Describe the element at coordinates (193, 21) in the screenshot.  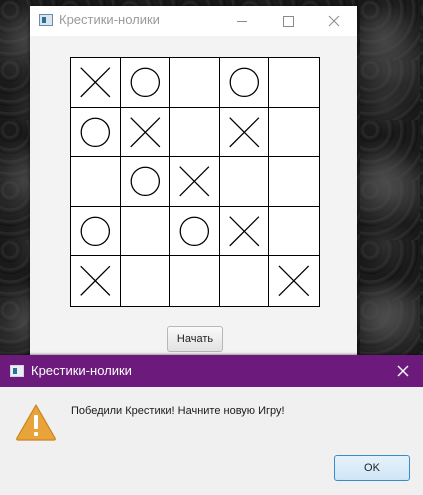
I see `title-bar: Крестики-нолики` at that location.